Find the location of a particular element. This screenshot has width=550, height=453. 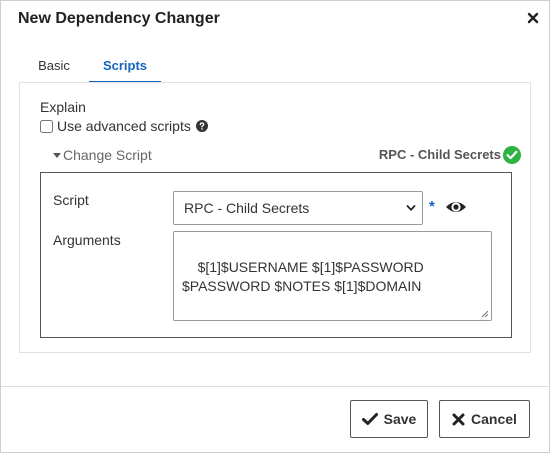

eye-icon is located at coordinates (456, 207).